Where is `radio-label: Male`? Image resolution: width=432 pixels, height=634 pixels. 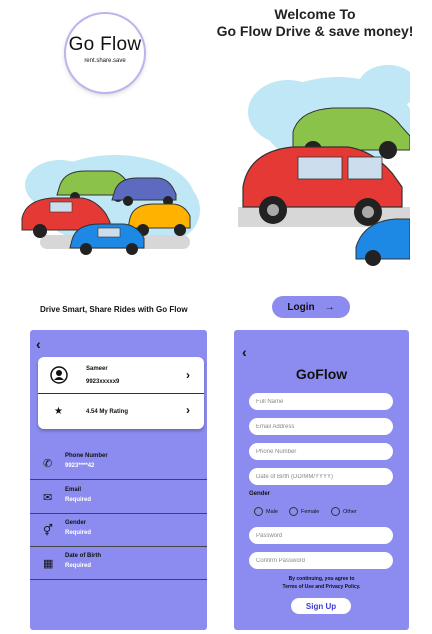 radio-label: Male is located at coordinates (272, 511).